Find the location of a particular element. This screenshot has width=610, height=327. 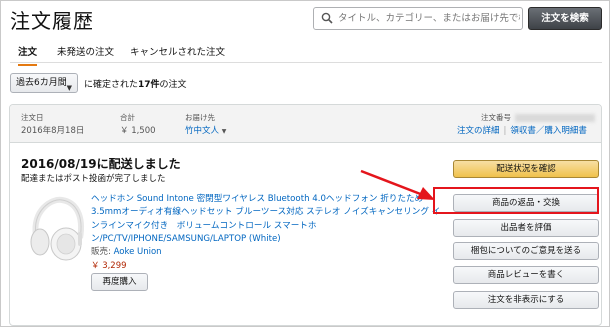

search-icon is located at coordinates (327, 18).